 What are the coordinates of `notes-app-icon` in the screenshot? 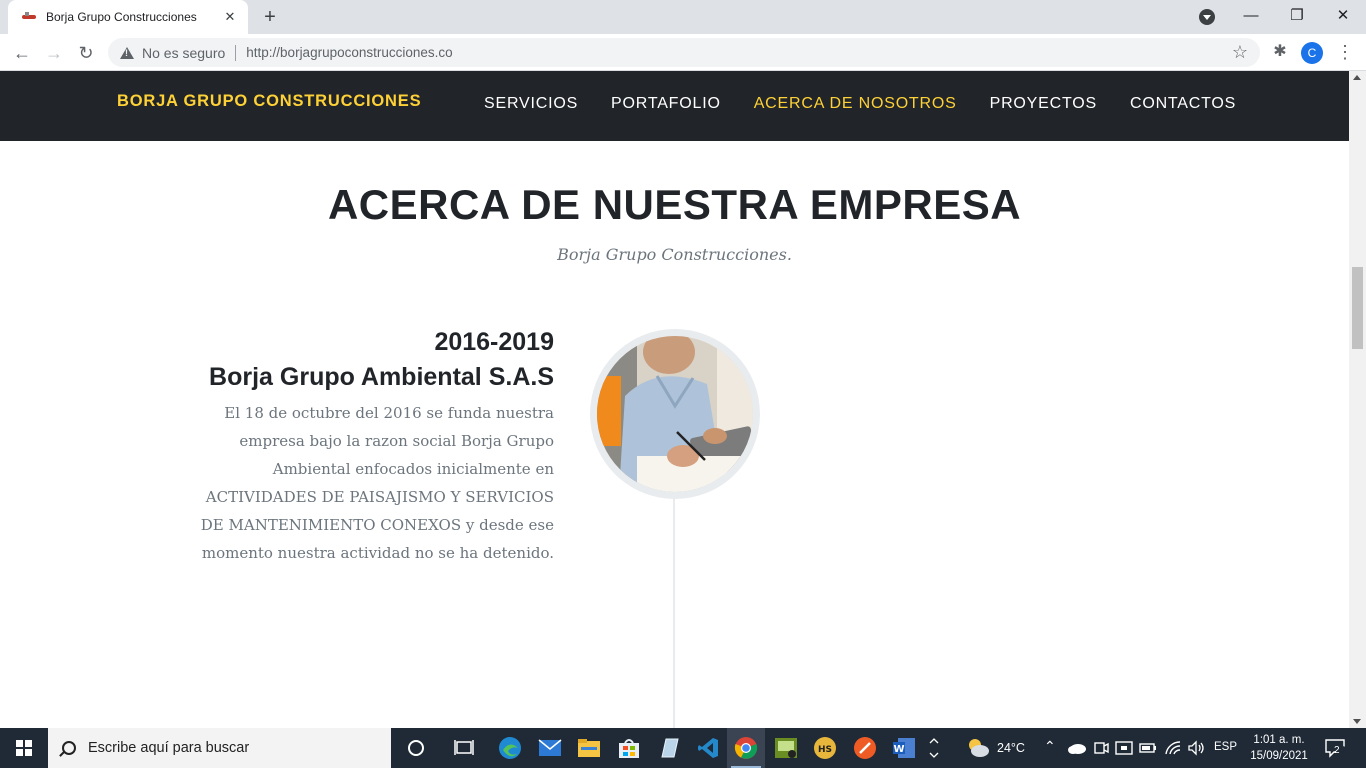 It's located at (669, 748).